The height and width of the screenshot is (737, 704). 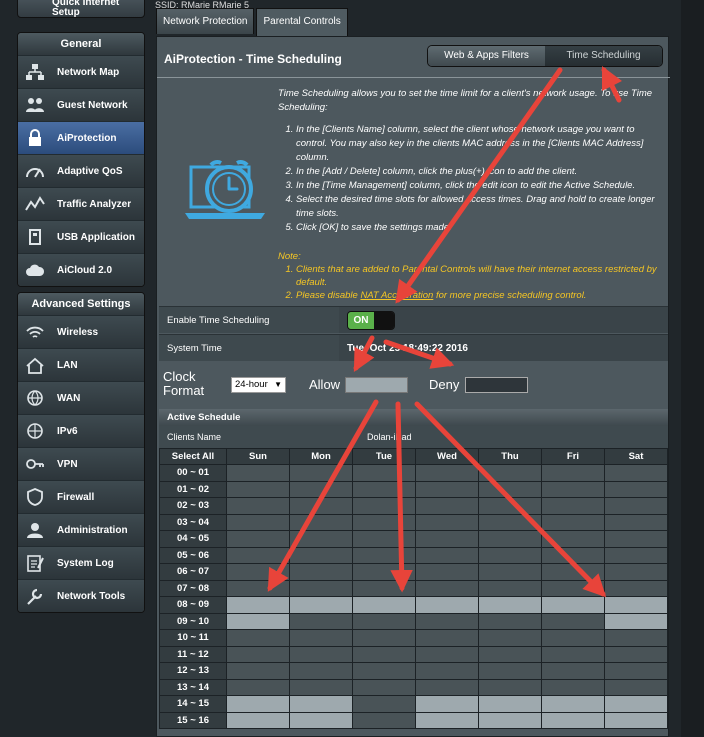 What do you see at coordinates (81, 71) in the screenshot?
I see `sidebar-item-network-map: Network Map` at bounding box center [81, 71].